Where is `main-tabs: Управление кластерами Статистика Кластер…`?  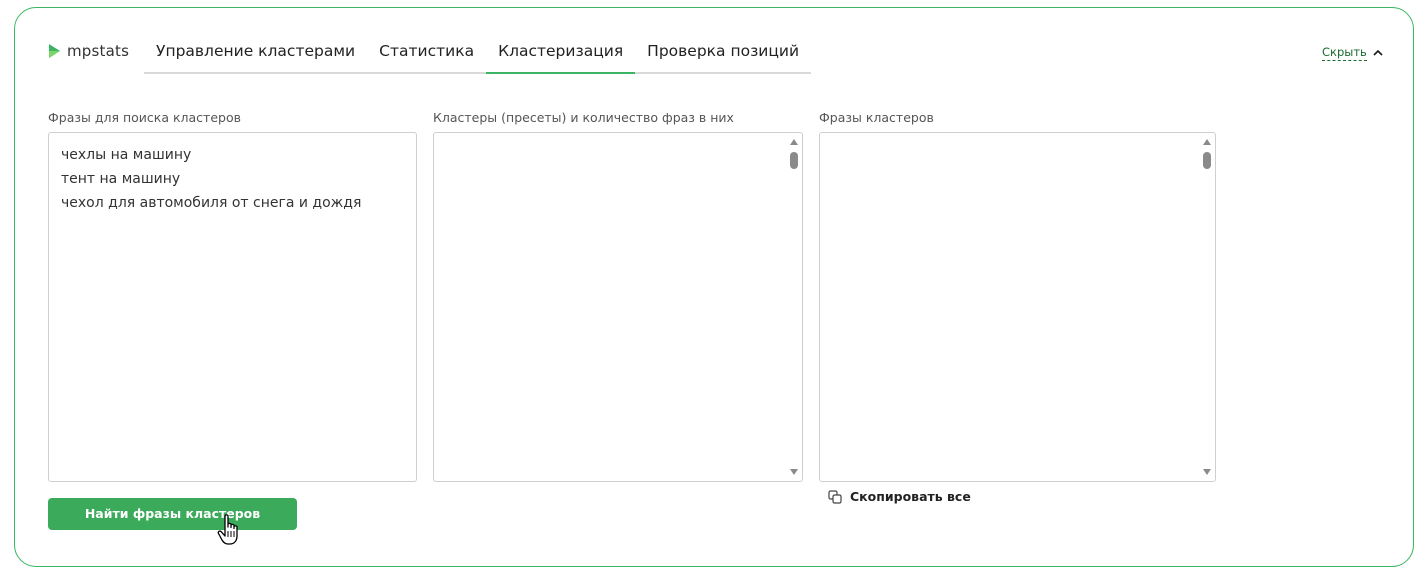
main-tabs: Управление кластерами Статистика Кластер… is located at coordinates (478, 53).